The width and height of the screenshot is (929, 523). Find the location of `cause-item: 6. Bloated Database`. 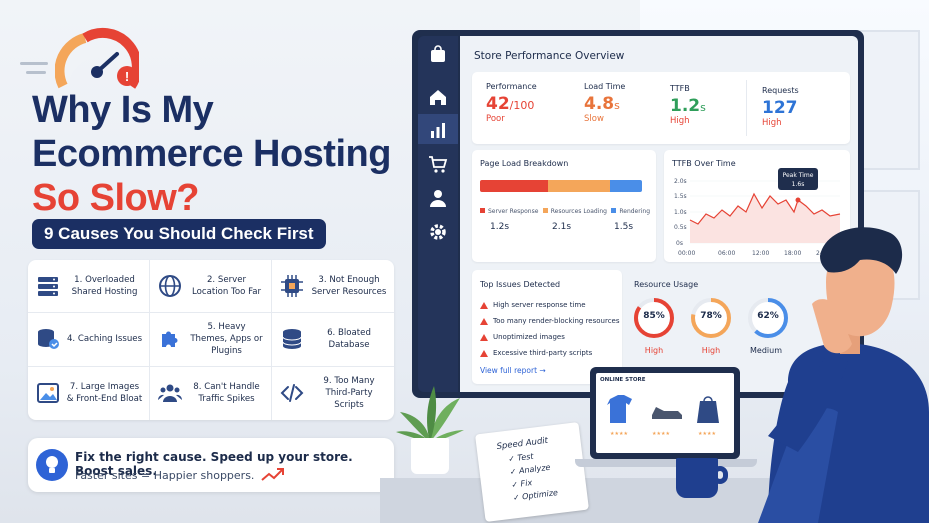

cause-item: 6. Bloated Database is located at coordinates (333, 340).